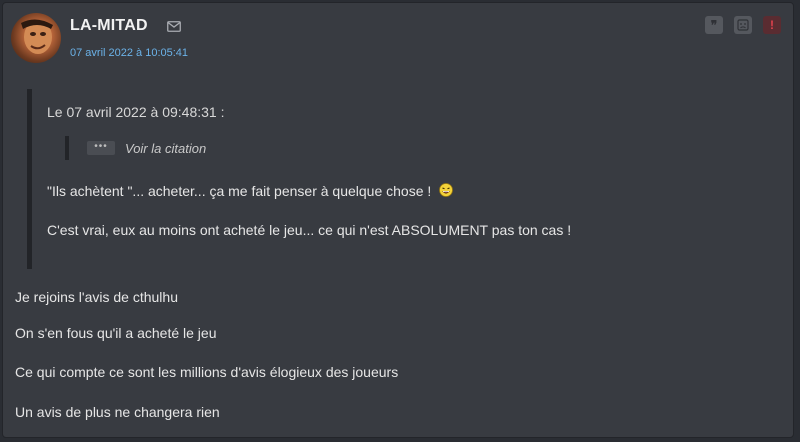 The width and height of the screenshot is (800, 442). I want to click on sad-face-icon, so click(743, 25).